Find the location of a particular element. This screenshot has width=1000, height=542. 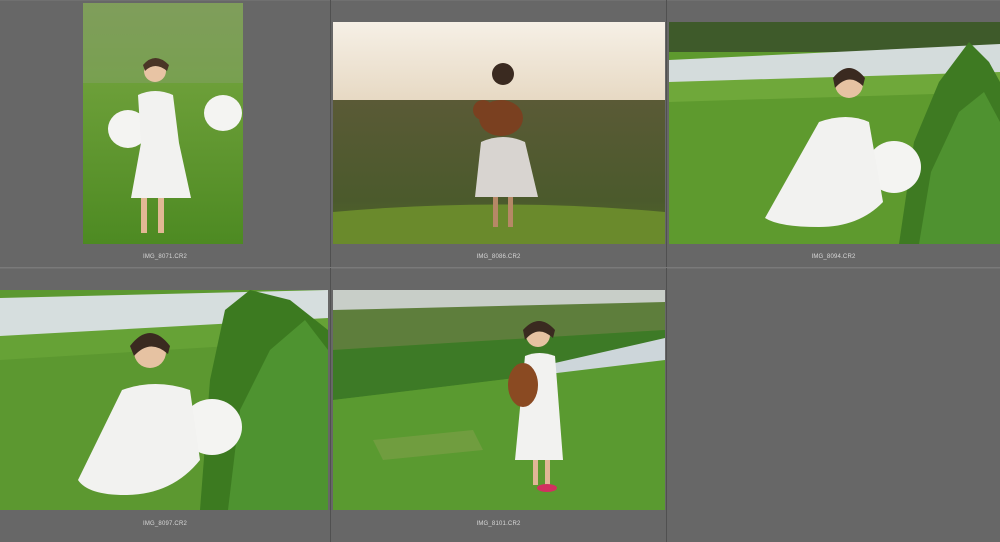

filename-label: IMG_8086.CR2 is located at coordinates (498, 257).